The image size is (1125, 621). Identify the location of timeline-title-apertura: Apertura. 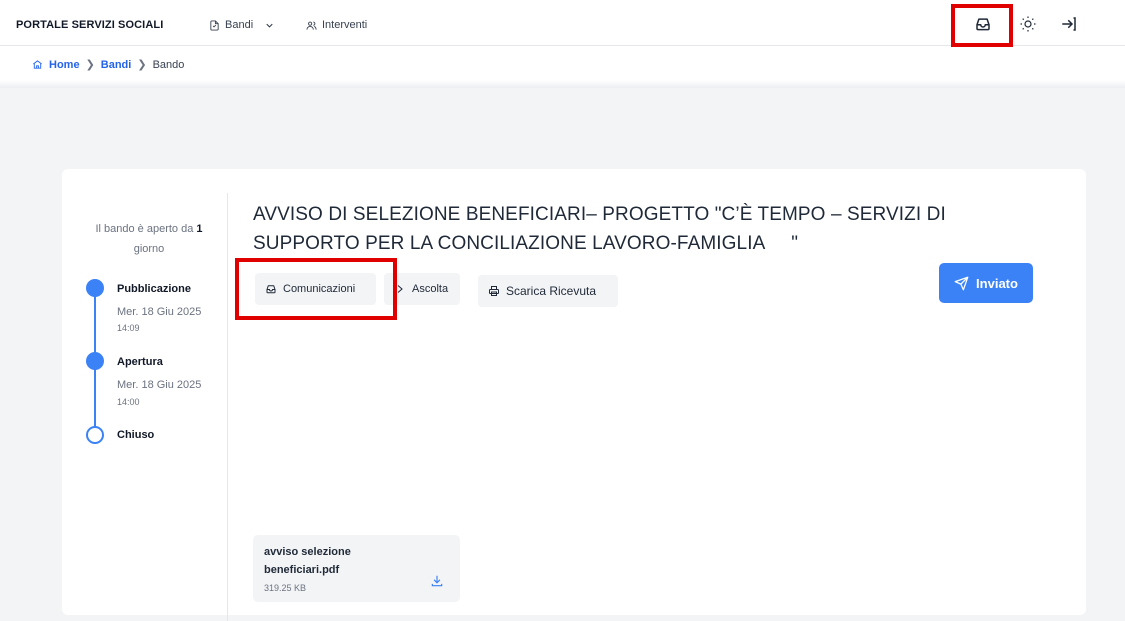
(140, 362).